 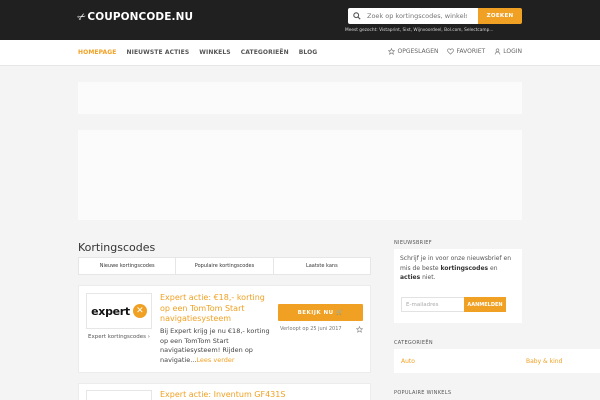 I want to click on shop-logo-text: expert, so click(x=110, y=311).